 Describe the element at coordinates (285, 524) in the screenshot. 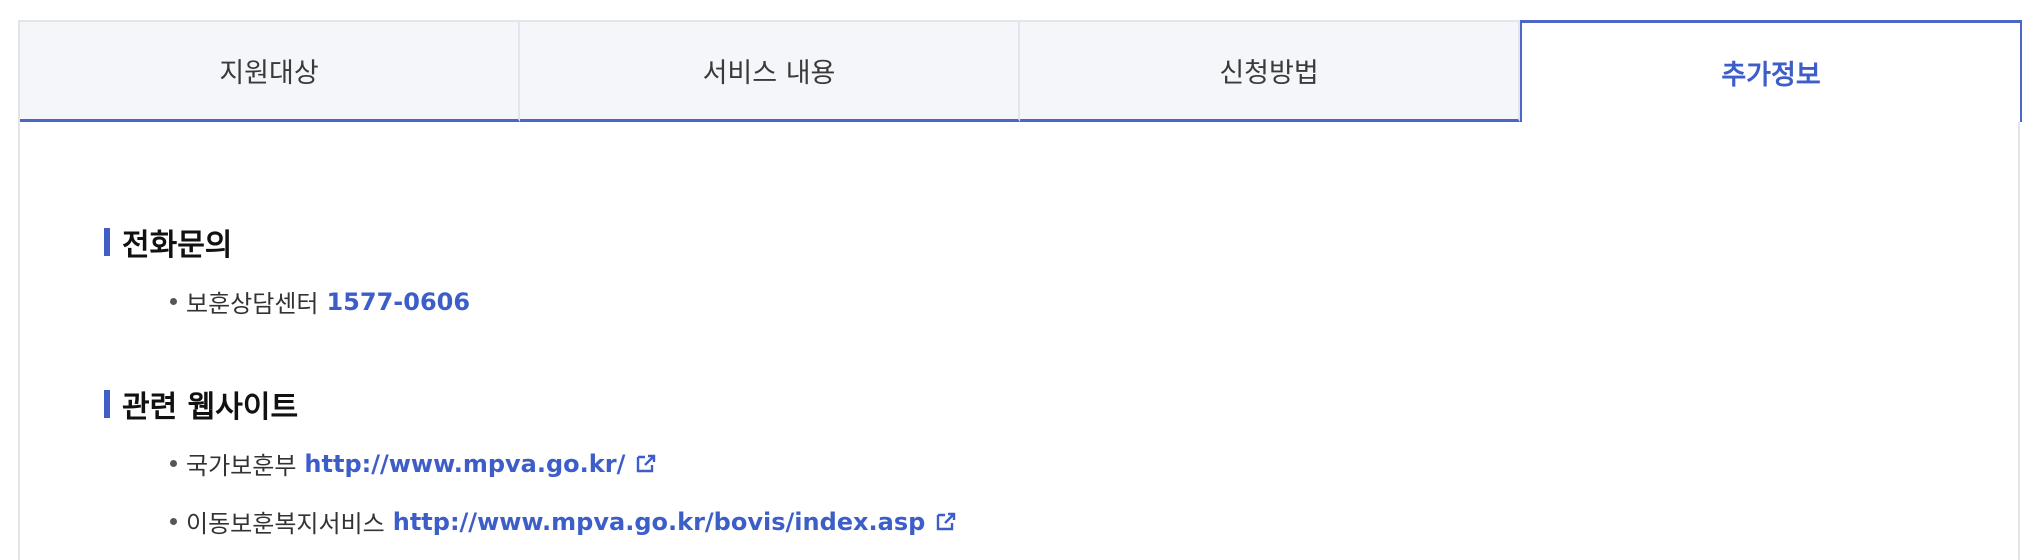

I see `site-label: 이동보훈복지서비스` at that location.